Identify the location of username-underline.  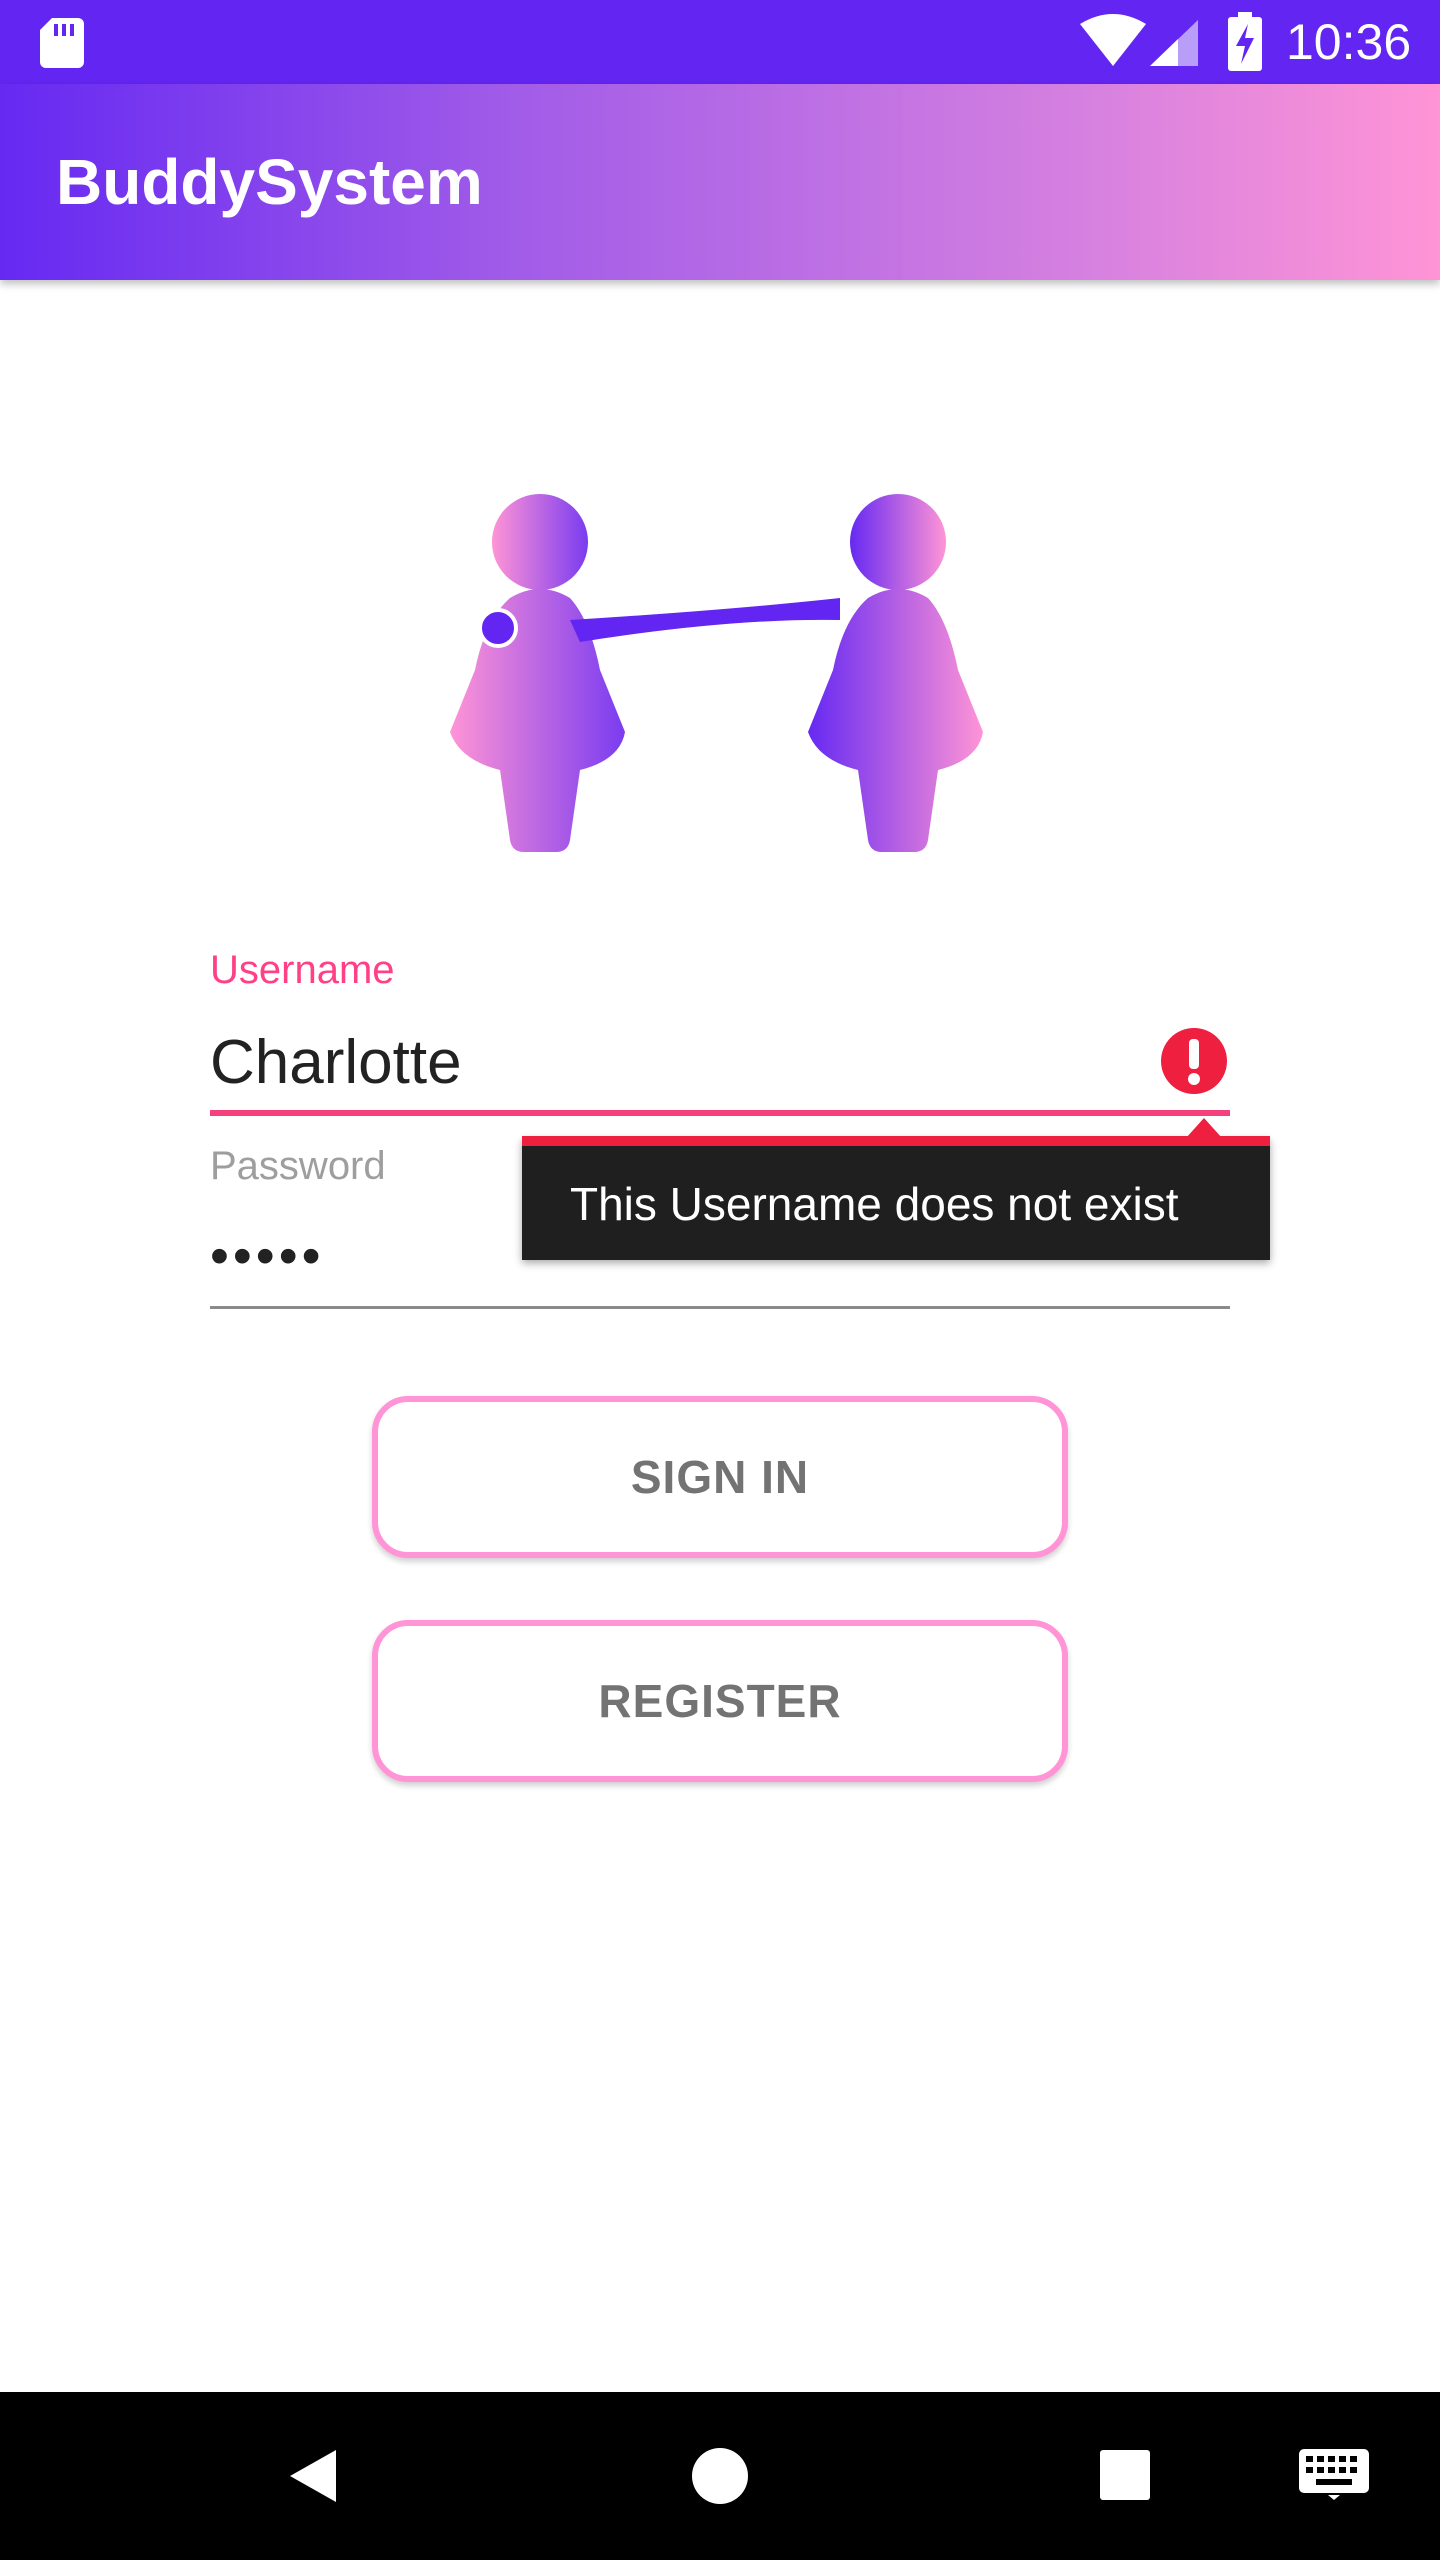
(720, 1113).